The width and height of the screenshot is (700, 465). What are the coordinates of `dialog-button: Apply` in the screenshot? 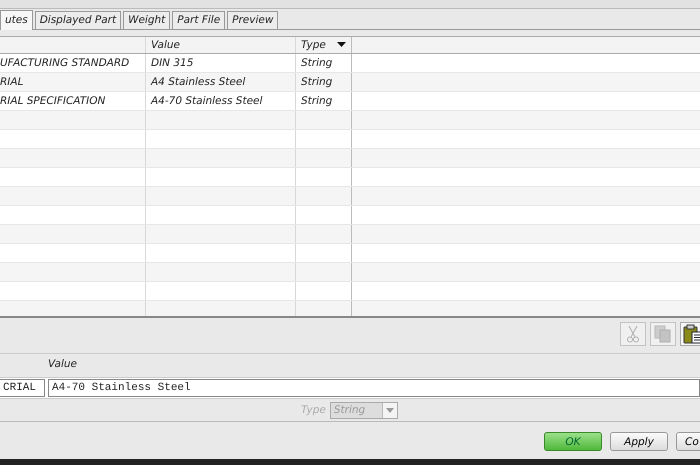 It's located at (639, 442).